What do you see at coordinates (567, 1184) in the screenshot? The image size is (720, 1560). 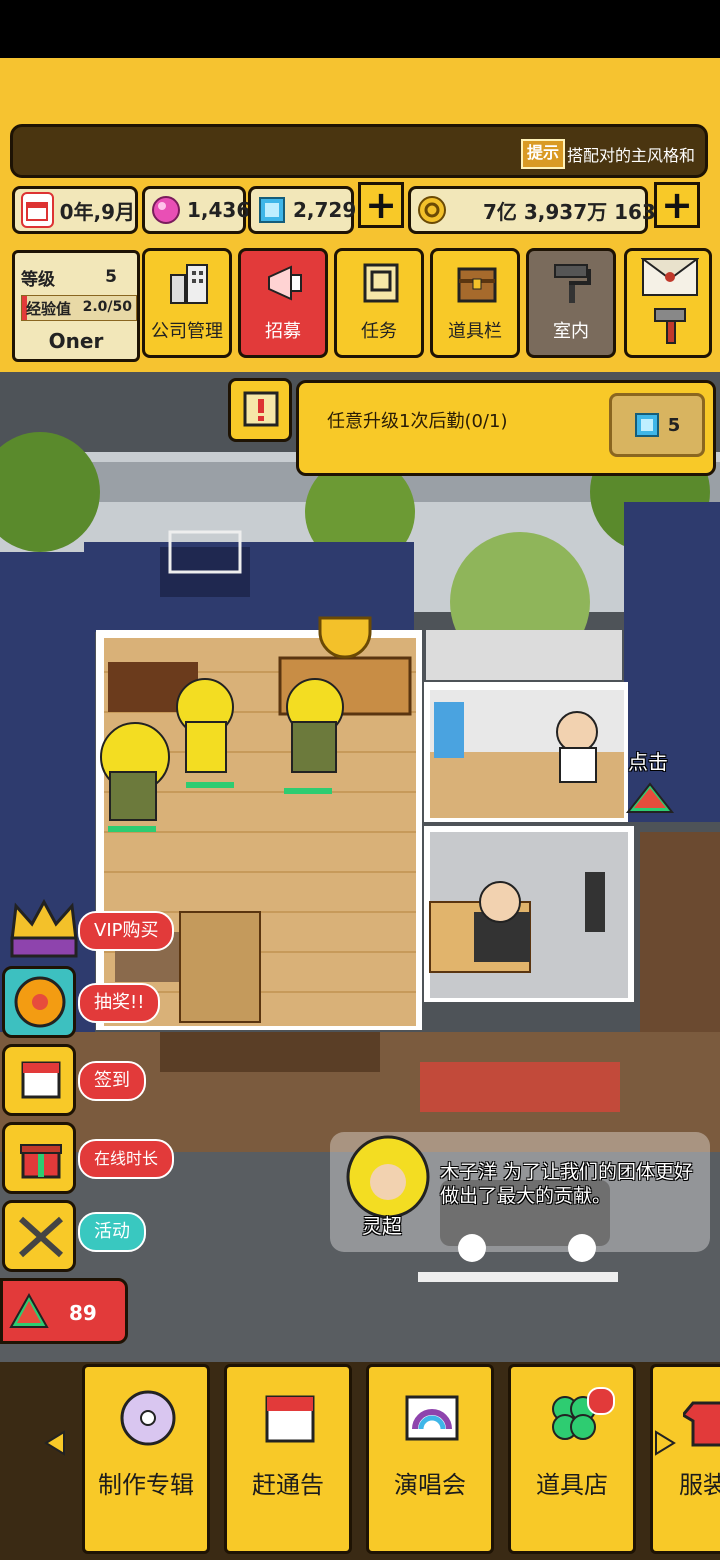 I see `dialog-text: 木子洋 为了让我们的团体更好做出了最大的贡献。` at bounding box center [567, 1184].